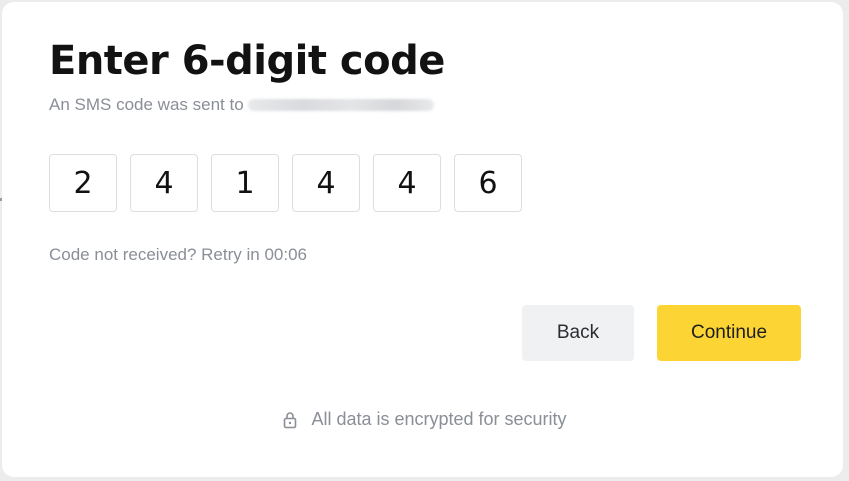 This screenshot has width=849, height=481. I want to click on back-button: Back, so click(578, 333).